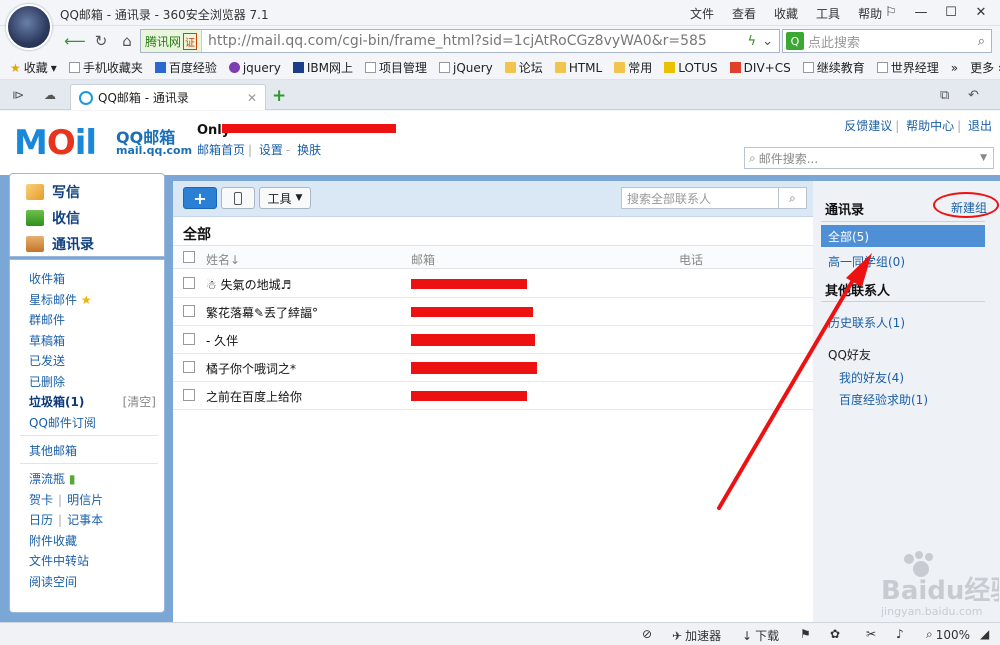  What do you see at coordinates (985, 67) in the screenshot?
I see `bookmark-more: 更多 »` at bounding box center [985, 67].